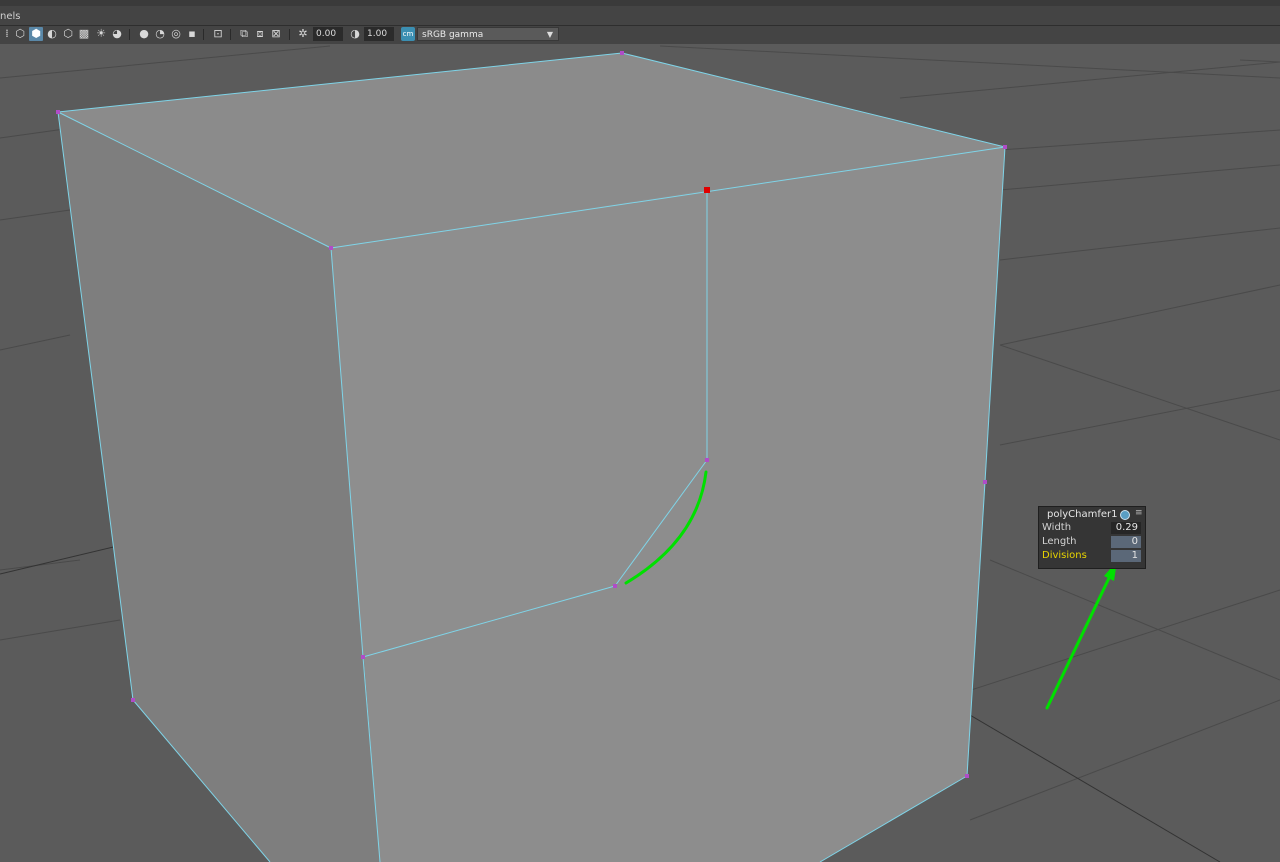  What do you see at coordinates (160, 34) in the screenshot?
I see `motion-blur-icon: ◔` at bounding box center [160, 34].